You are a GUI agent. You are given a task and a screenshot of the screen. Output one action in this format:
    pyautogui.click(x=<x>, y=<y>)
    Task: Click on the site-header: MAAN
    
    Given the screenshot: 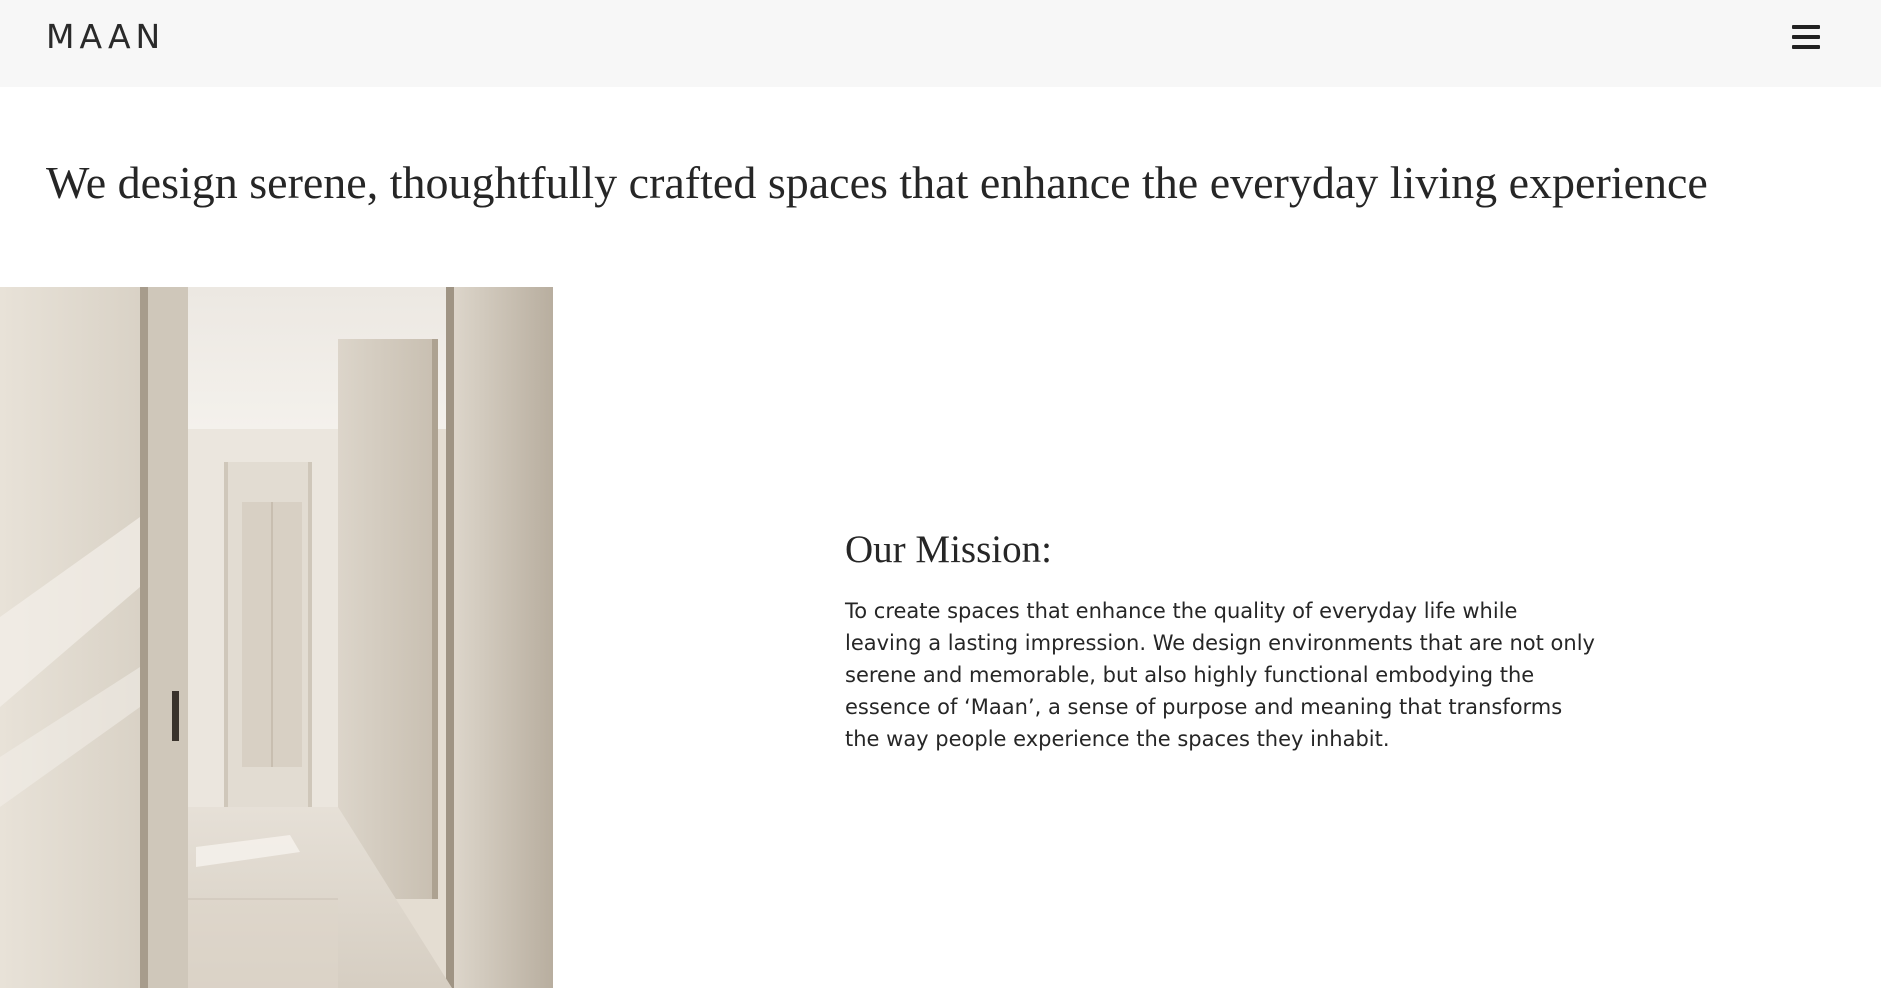 What is the action you would take?
    pyautogui.click(x=940, y=43)
    